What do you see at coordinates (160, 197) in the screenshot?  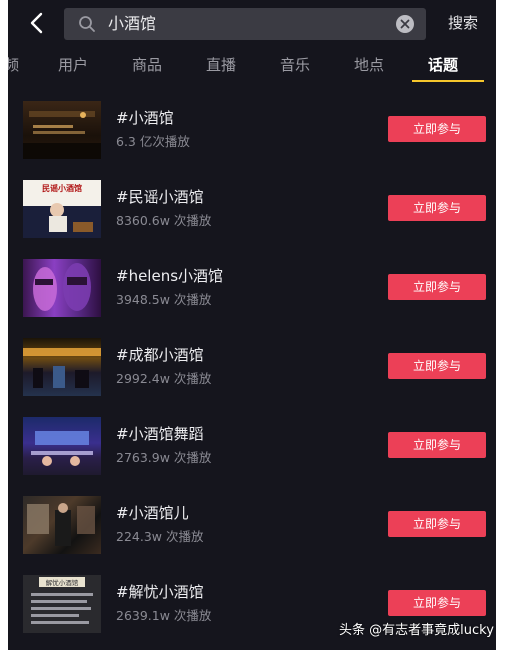 I see `topic-title: #民谣小酒馆` at bounding box center [160, 197].